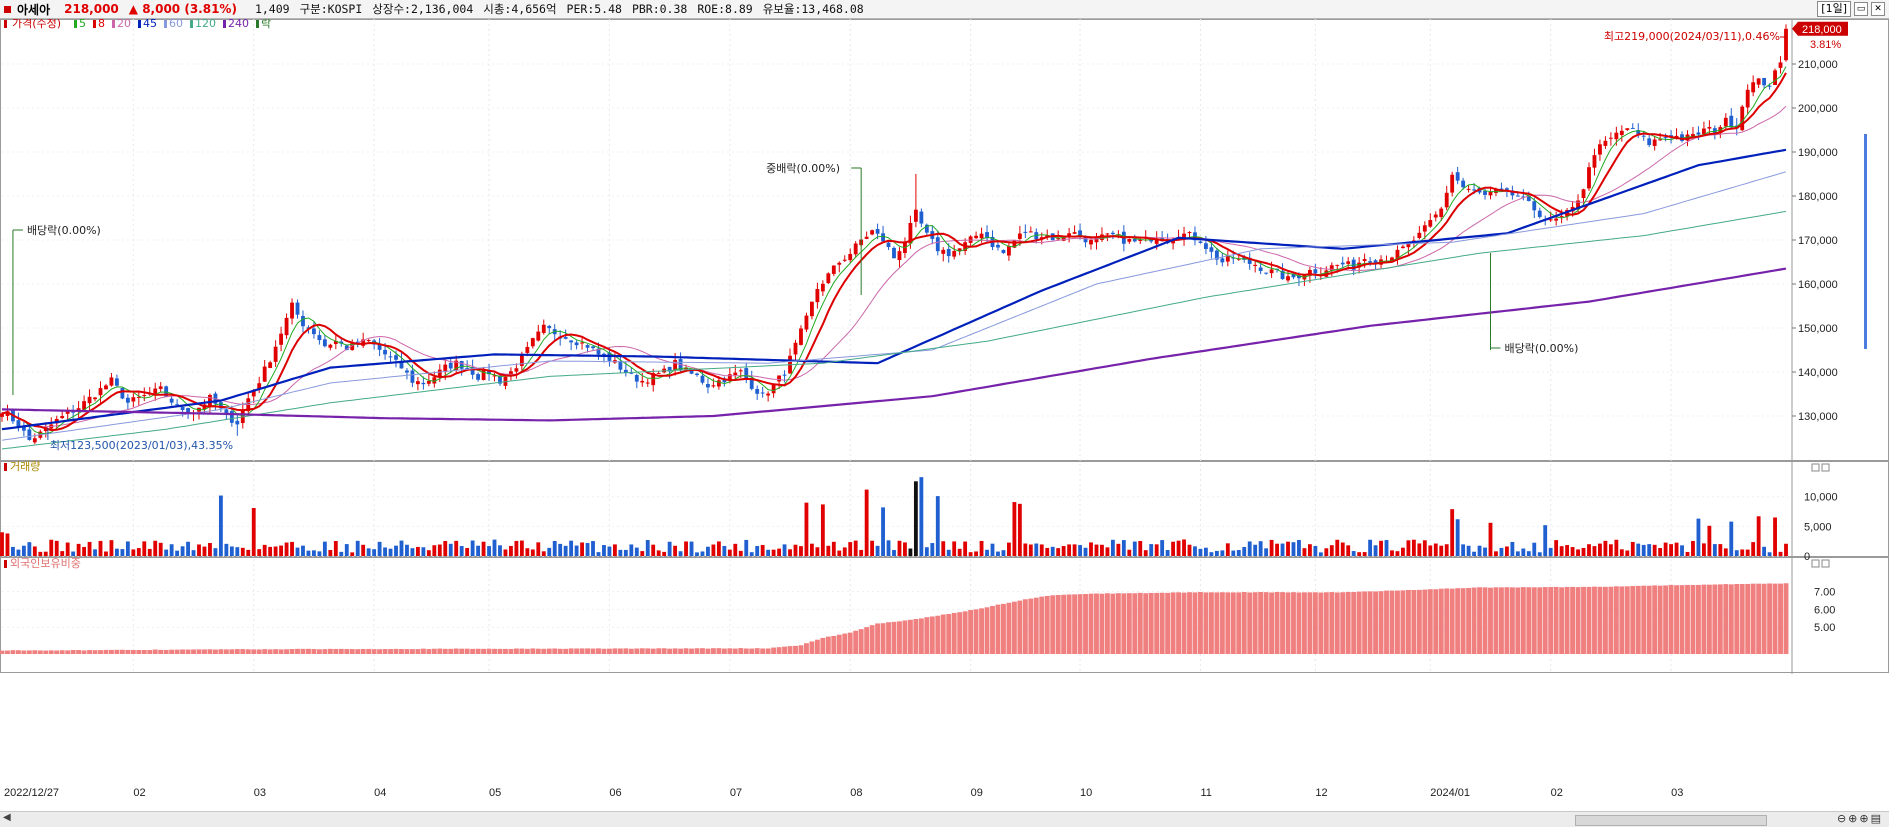 The width and height of the screenshot is (1889, 827). Describe the element at coordinates (1861, 9) in the screenshot. I see `minimize-icon: ▭` at that location.